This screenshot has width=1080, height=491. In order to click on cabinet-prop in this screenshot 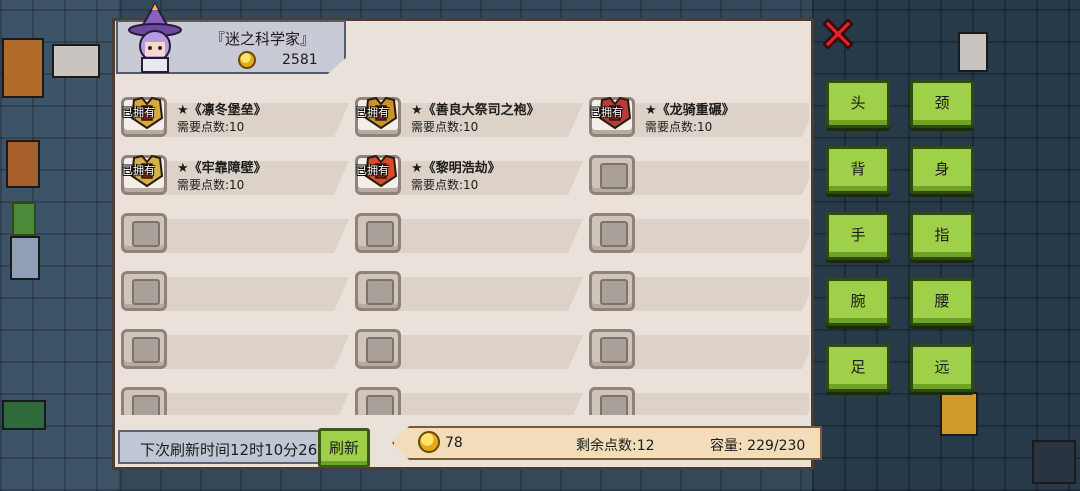, I will do `click(23, 68)`.